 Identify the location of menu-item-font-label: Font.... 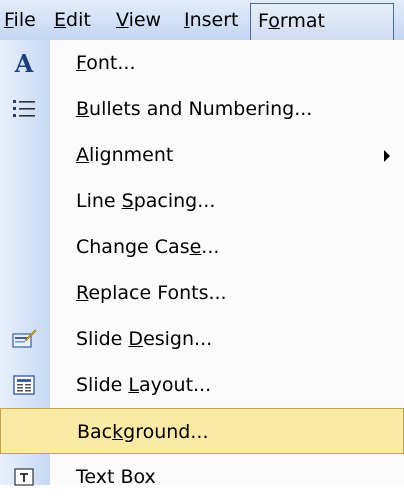
(106, 63).